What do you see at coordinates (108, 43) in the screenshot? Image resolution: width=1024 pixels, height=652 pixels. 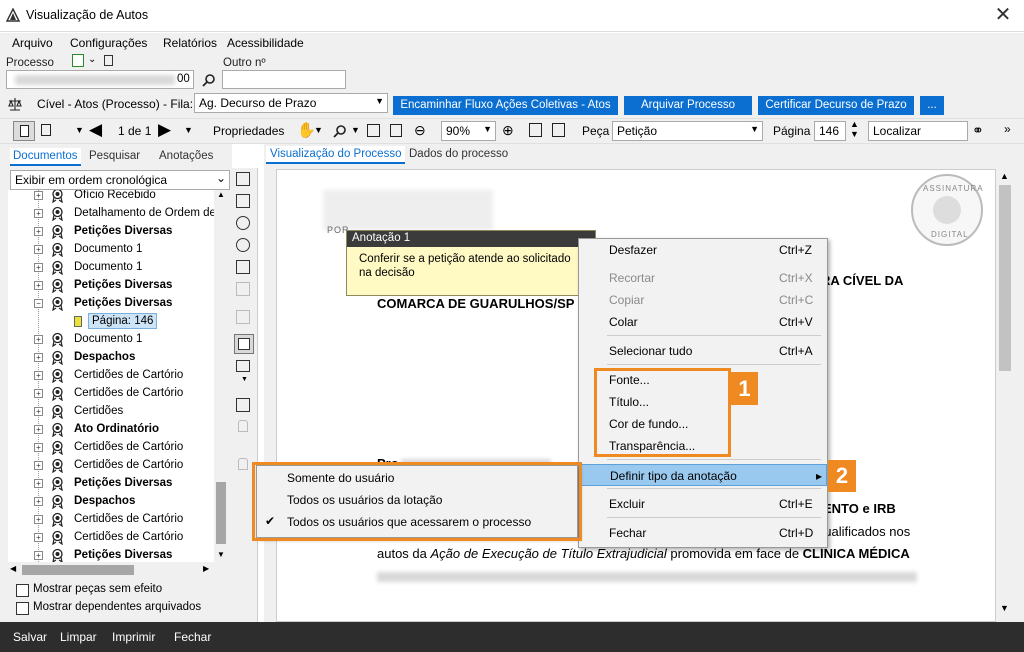 I see `menu-configuracoes: Configurações` at bounding box center [108, 43].